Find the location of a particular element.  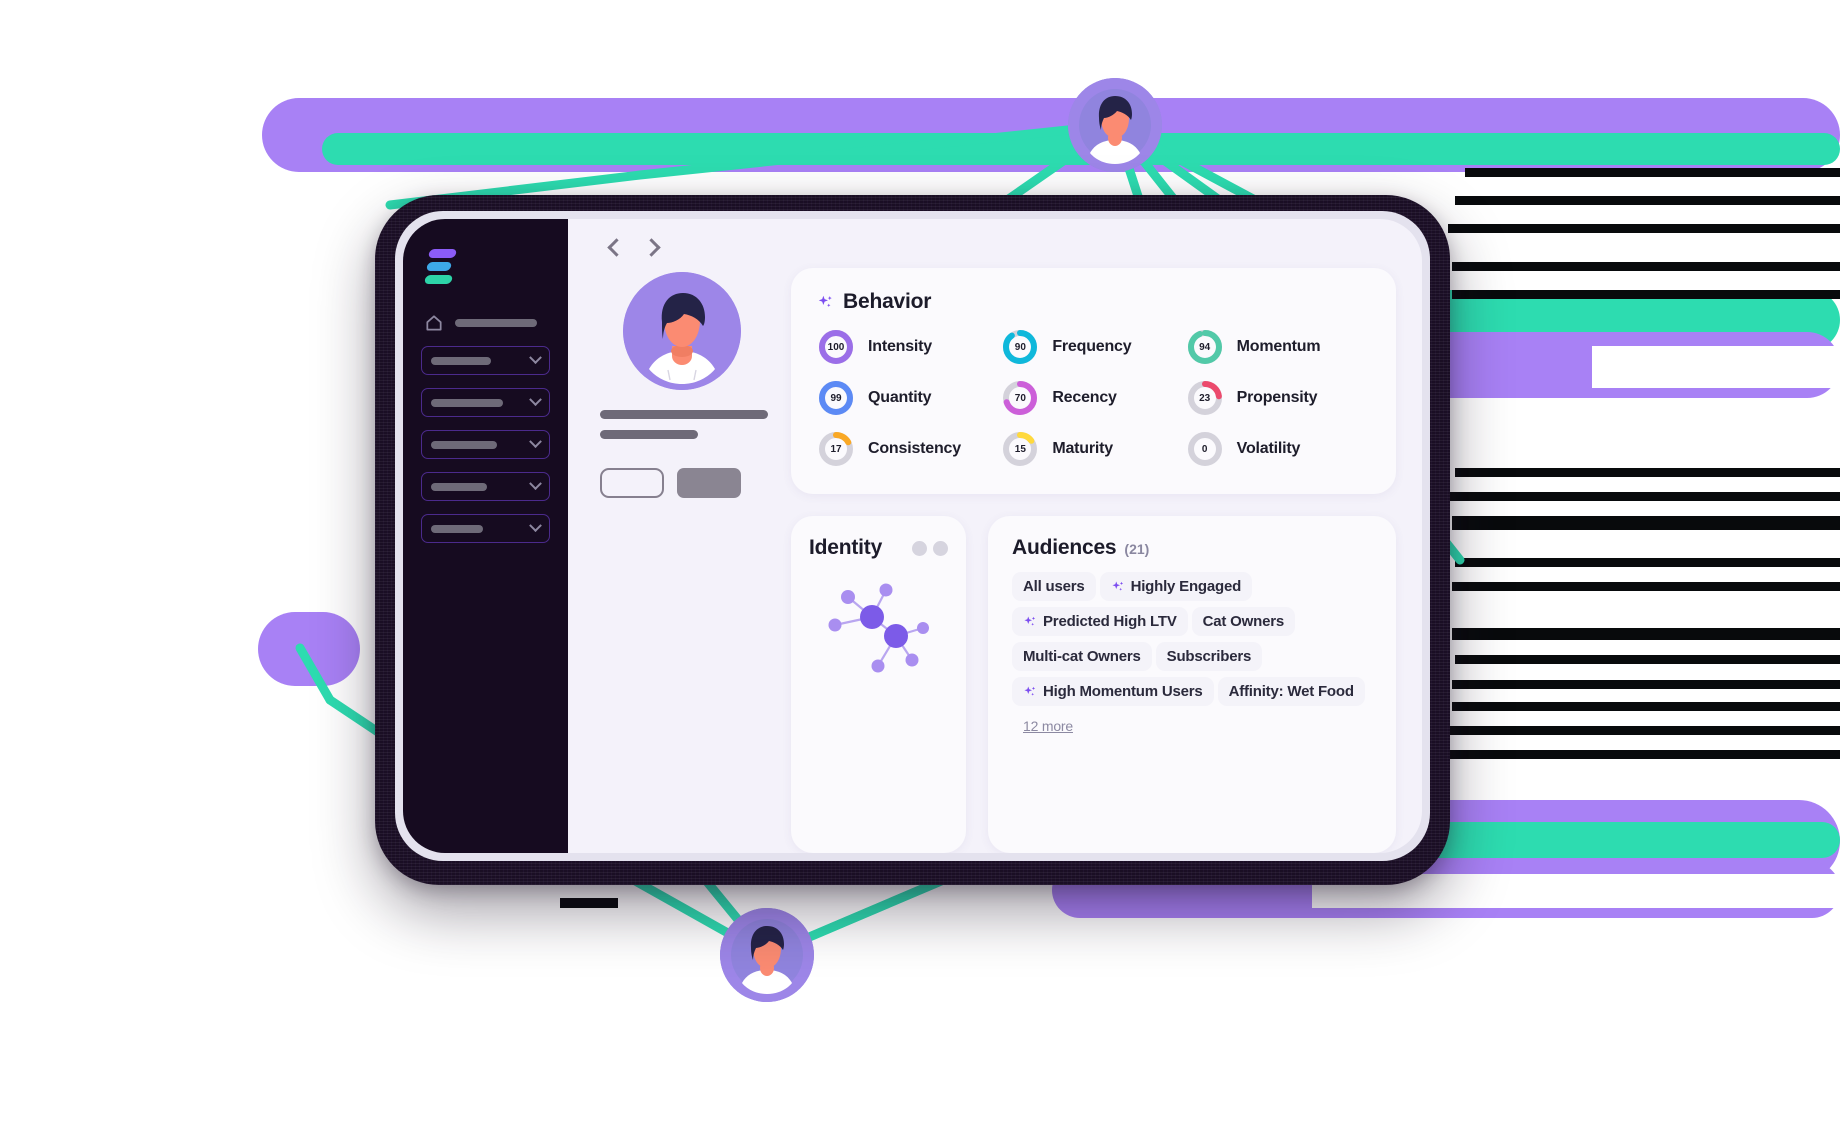

identity-header: Identity is located at coordinates (878, 548).